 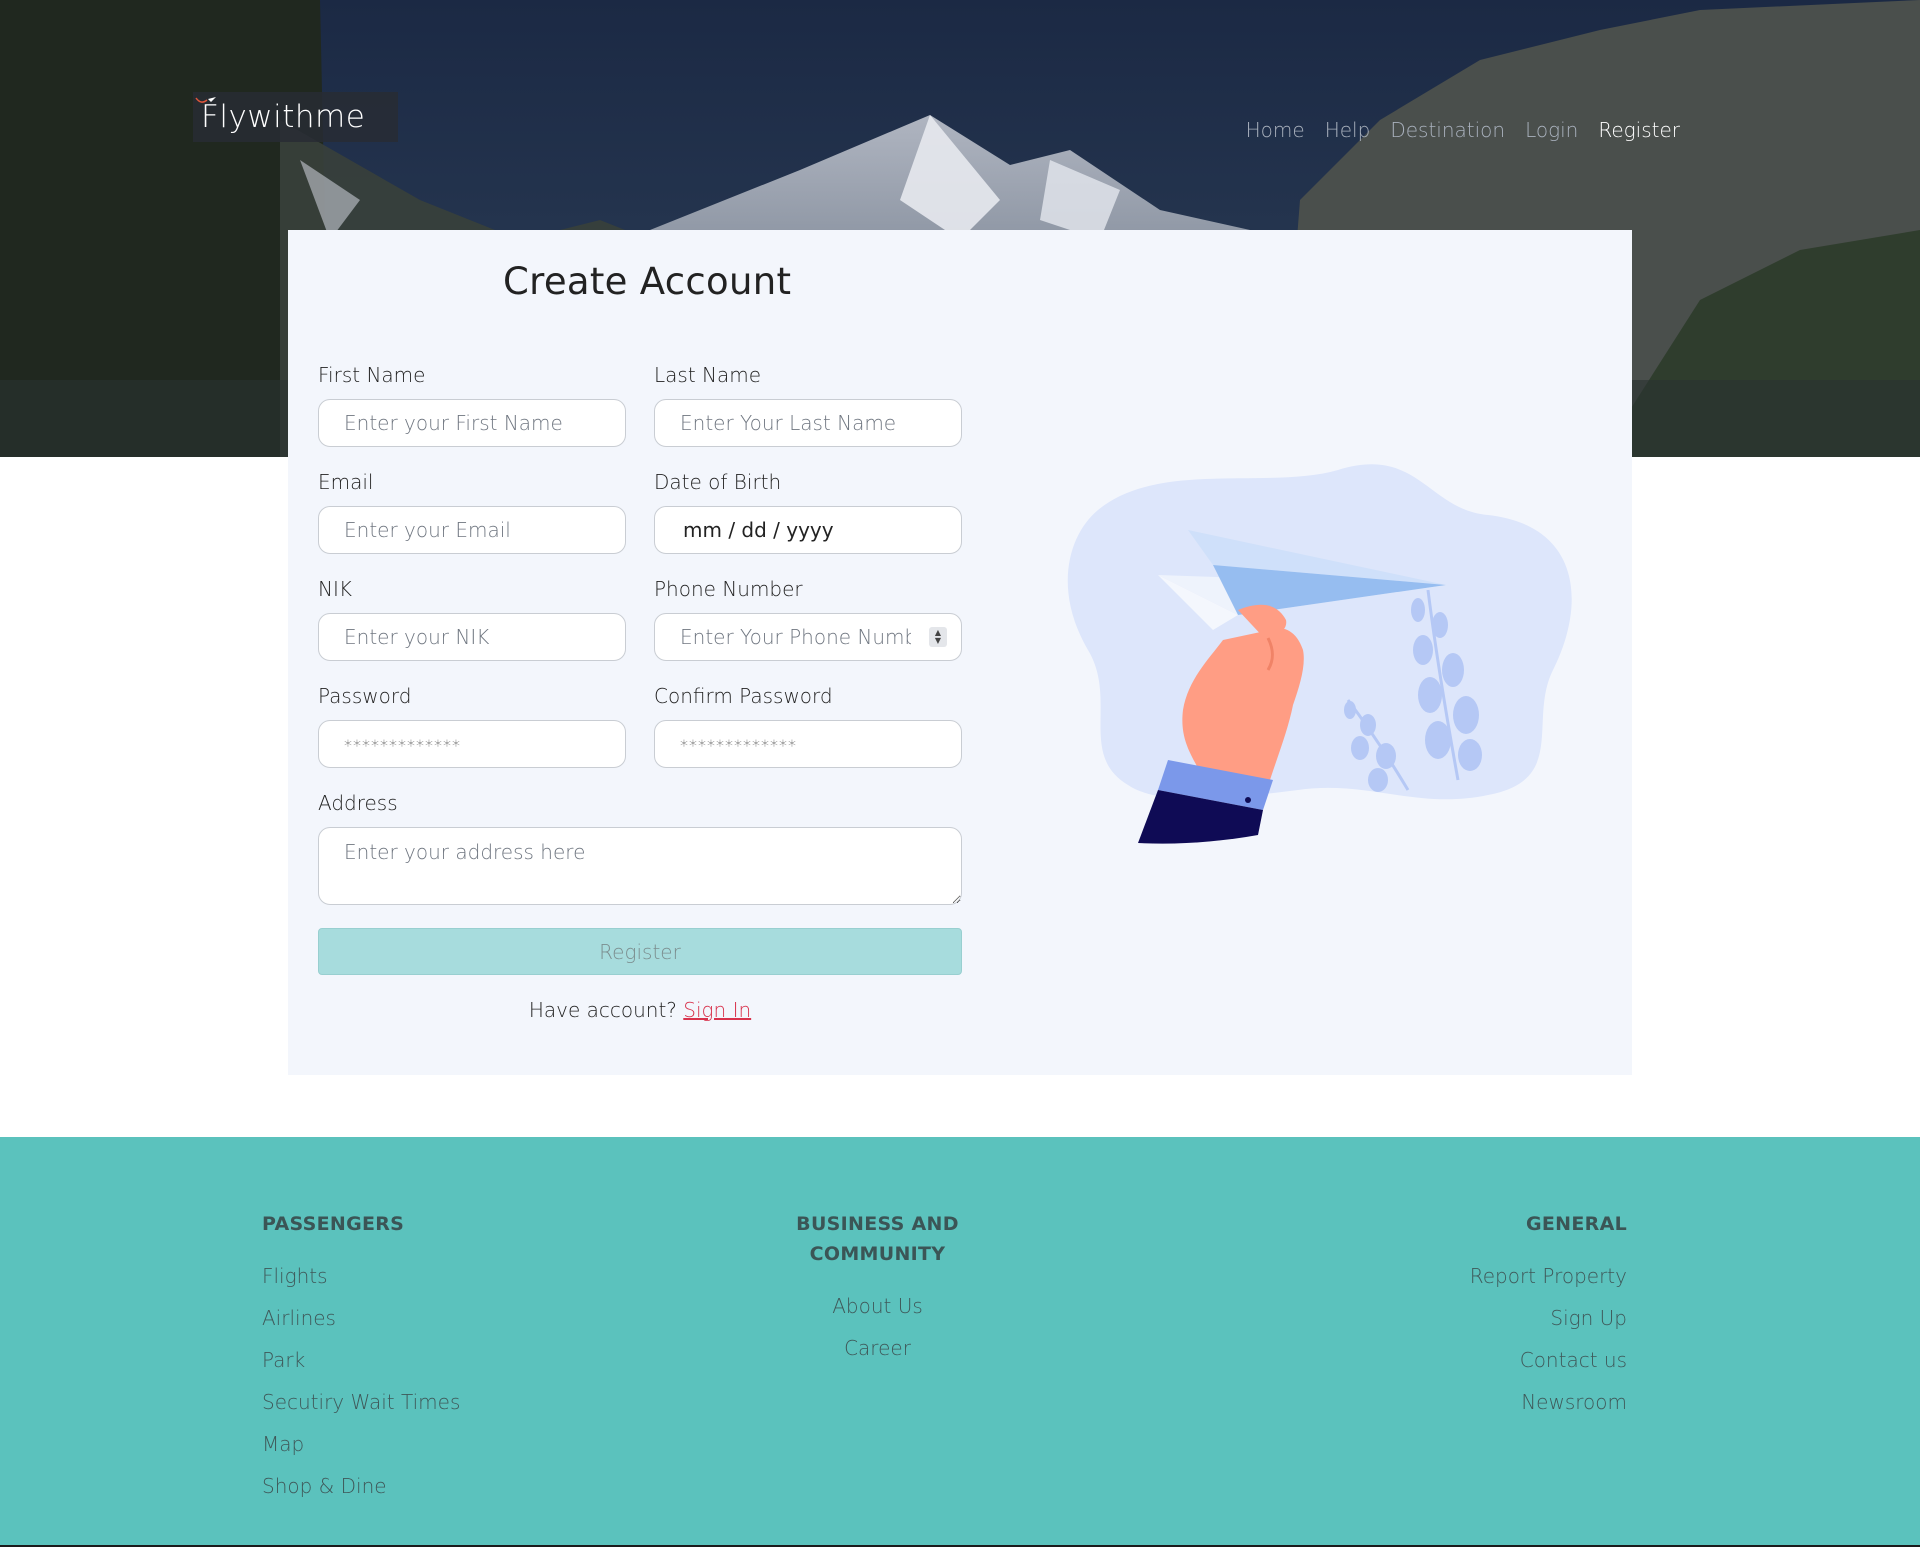 What do you see at coordinates (1576, 1224) in the screenshot?
I see `footer-general-title: GENERAL` at bounding box center [1576, 1224].